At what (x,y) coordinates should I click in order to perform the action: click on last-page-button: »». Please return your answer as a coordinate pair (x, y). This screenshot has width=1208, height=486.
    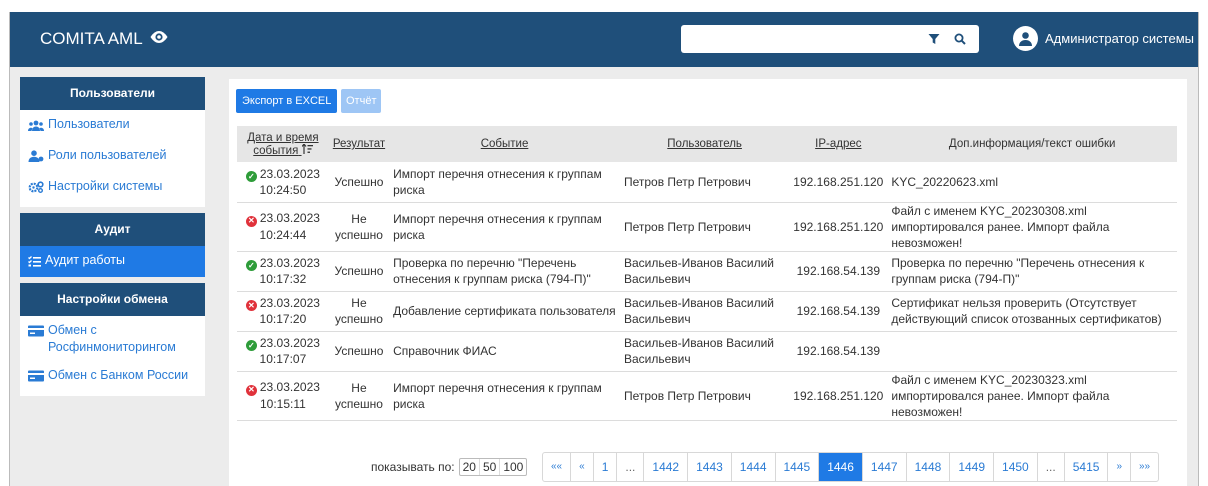
    Looking at the image, I should click on (1144, 467).